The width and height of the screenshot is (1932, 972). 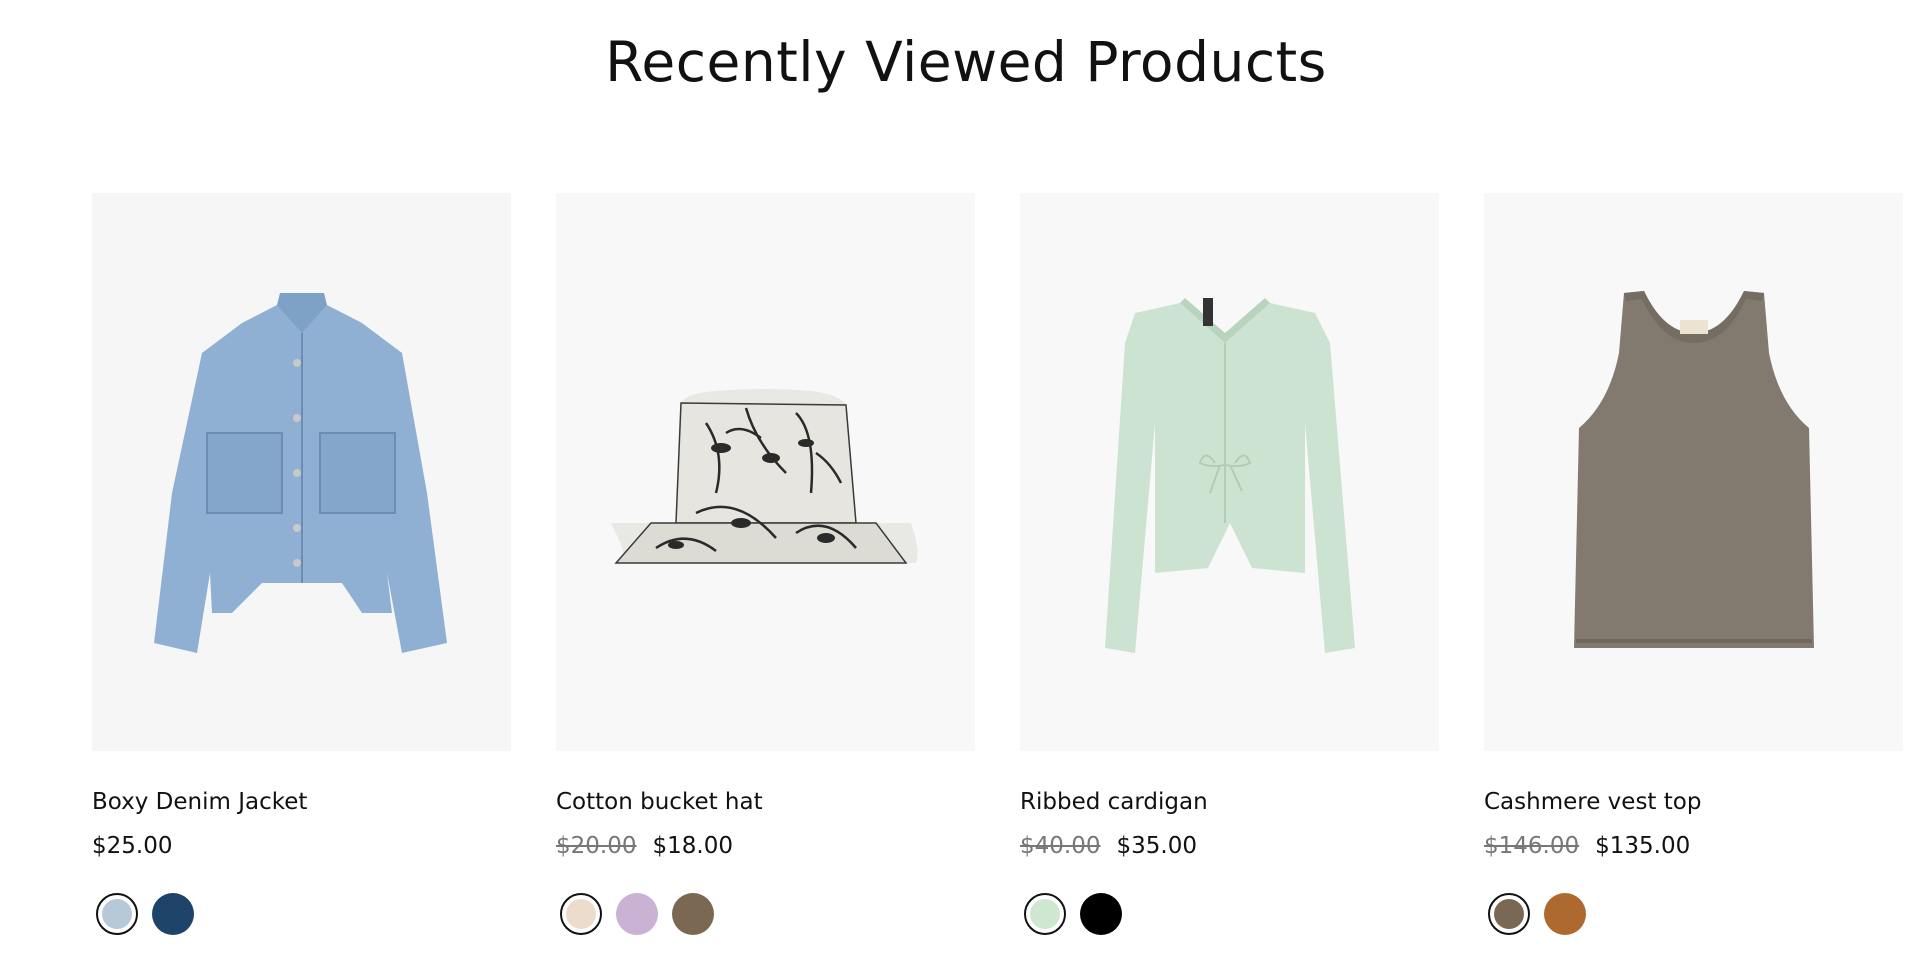 I want to click on color-swatch-beige, so click(x=581, y=914).